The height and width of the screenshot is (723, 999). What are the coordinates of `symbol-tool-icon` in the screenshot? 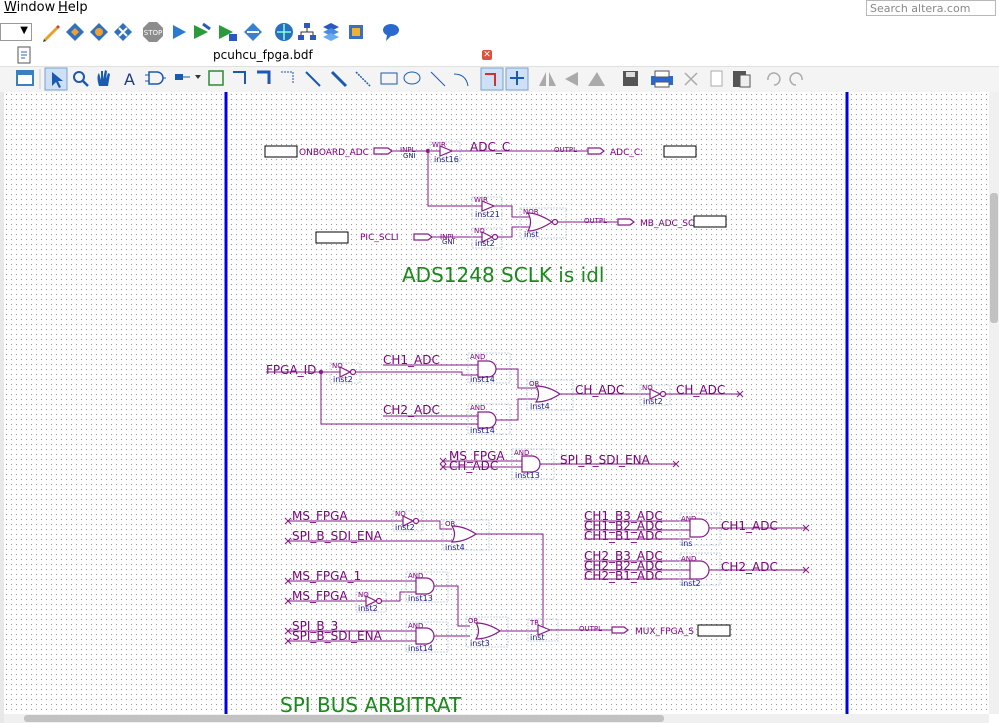 It's located at (155, 78).